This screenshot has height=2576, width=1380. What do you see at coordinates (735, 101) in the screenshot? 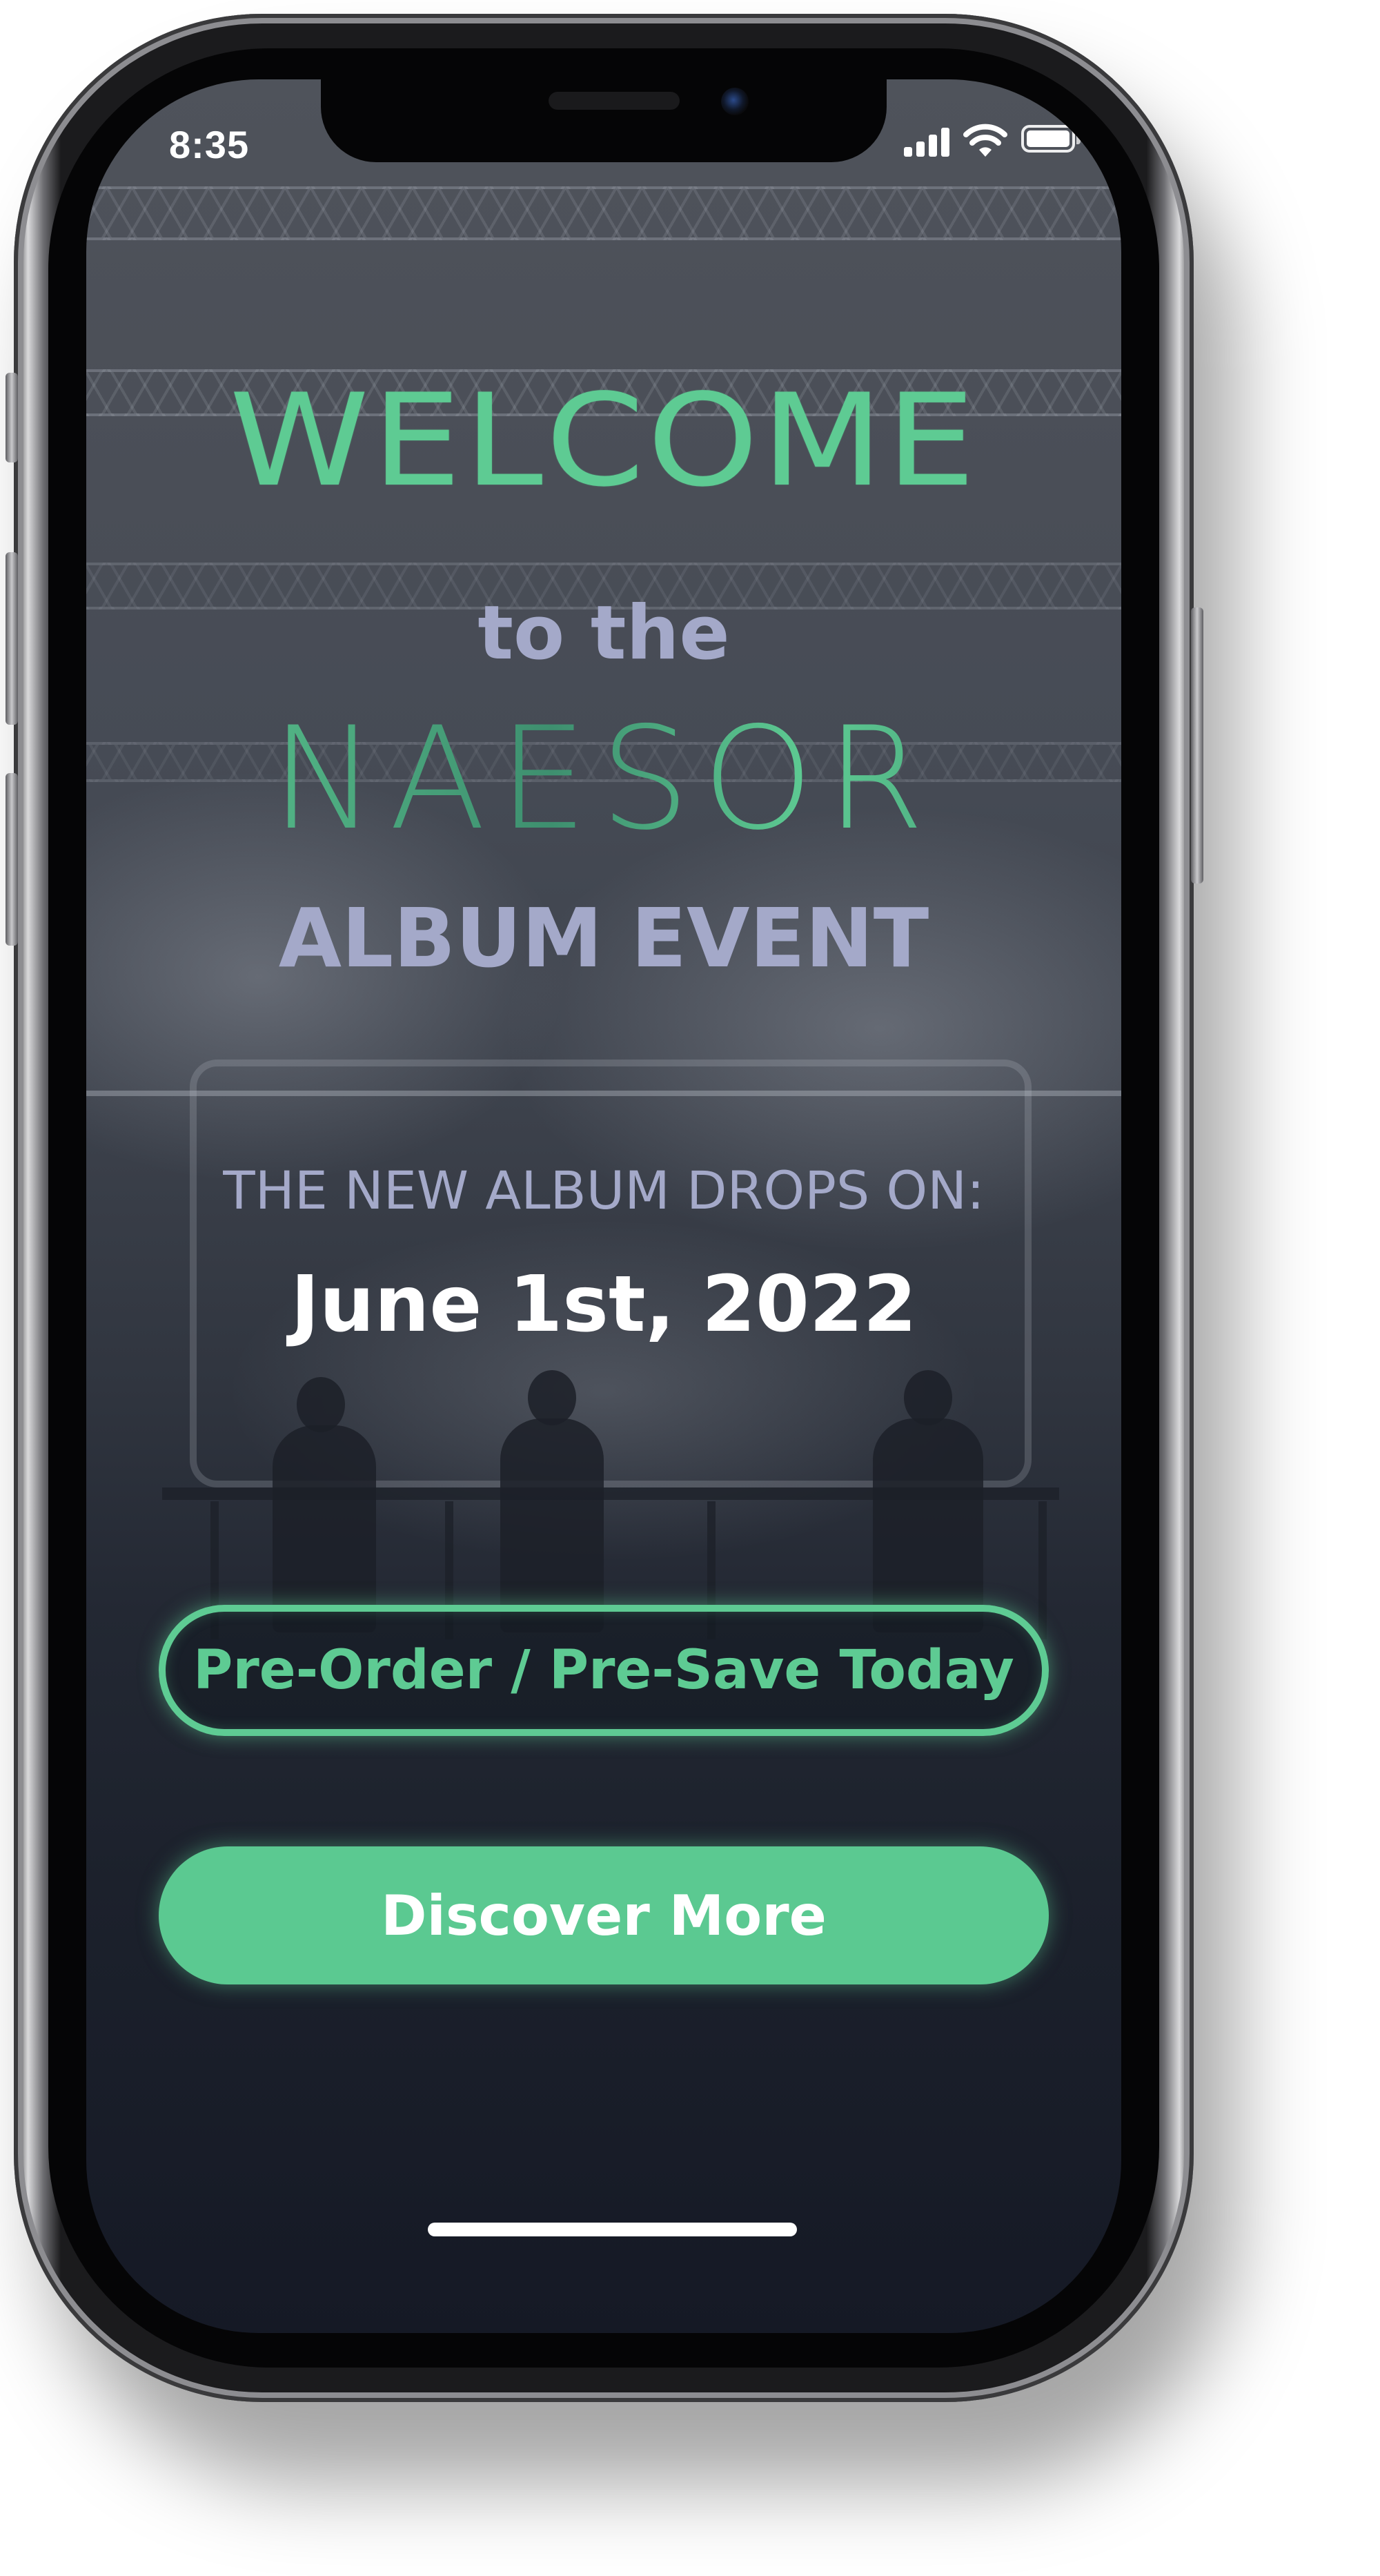
I see `front-camera-icon` at bounding box center [735, 101].